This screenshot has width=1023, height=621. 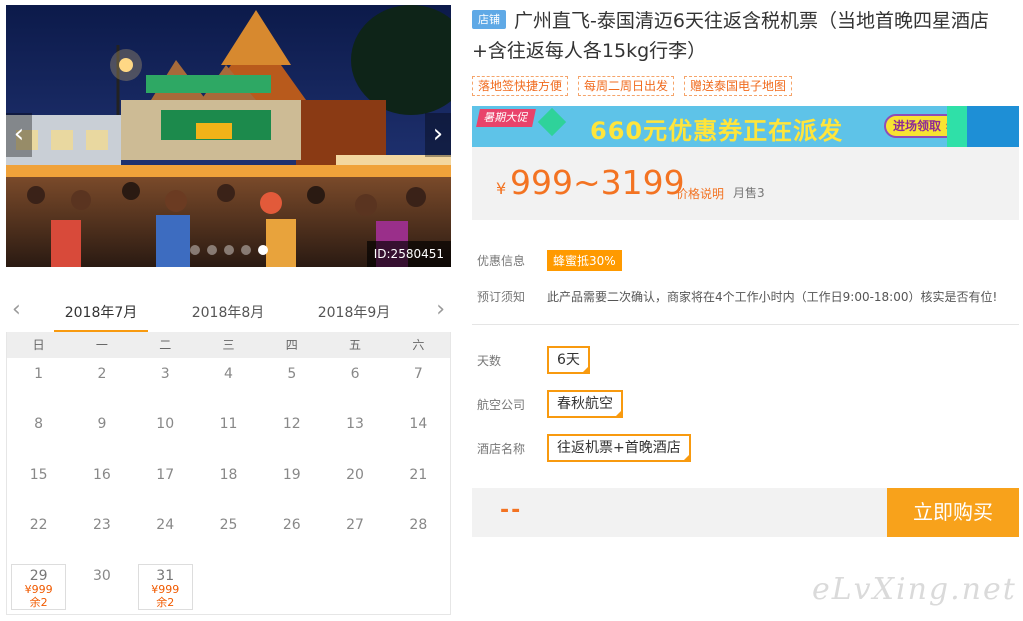 I want to click on hotel-option-selected: 往返机票+首晚酒店, so click(x=619, y=448).